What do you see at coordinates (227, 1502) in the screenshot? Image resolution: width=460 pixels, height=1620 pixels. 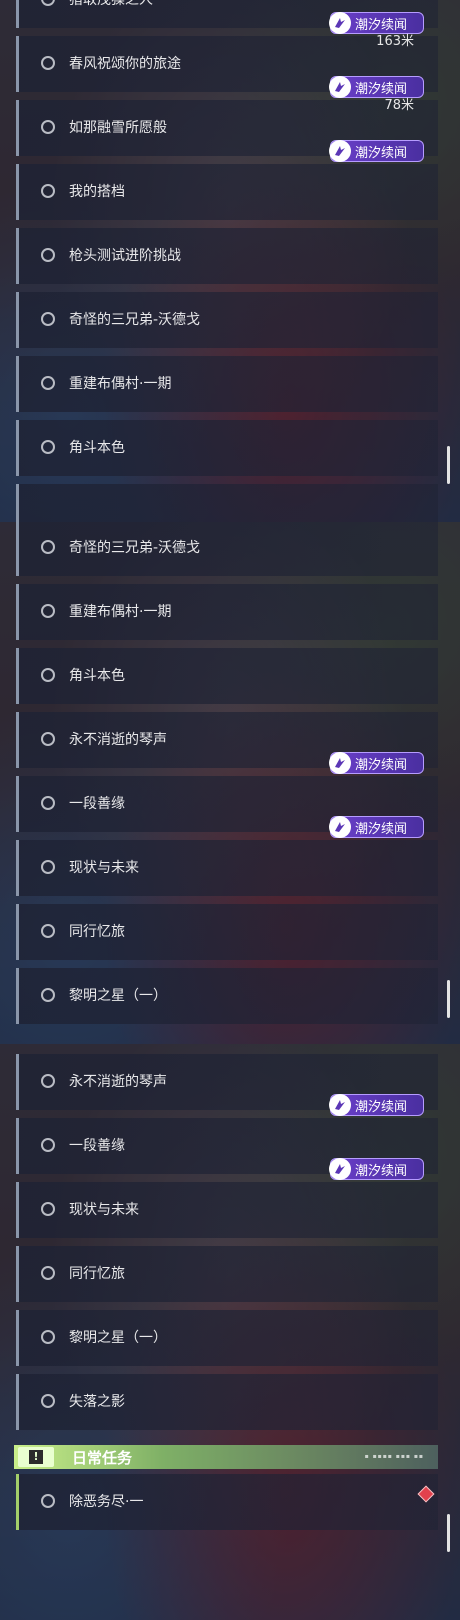 I see `quest-row: 除恶务尽·一` at bounding box center [227, 1502].